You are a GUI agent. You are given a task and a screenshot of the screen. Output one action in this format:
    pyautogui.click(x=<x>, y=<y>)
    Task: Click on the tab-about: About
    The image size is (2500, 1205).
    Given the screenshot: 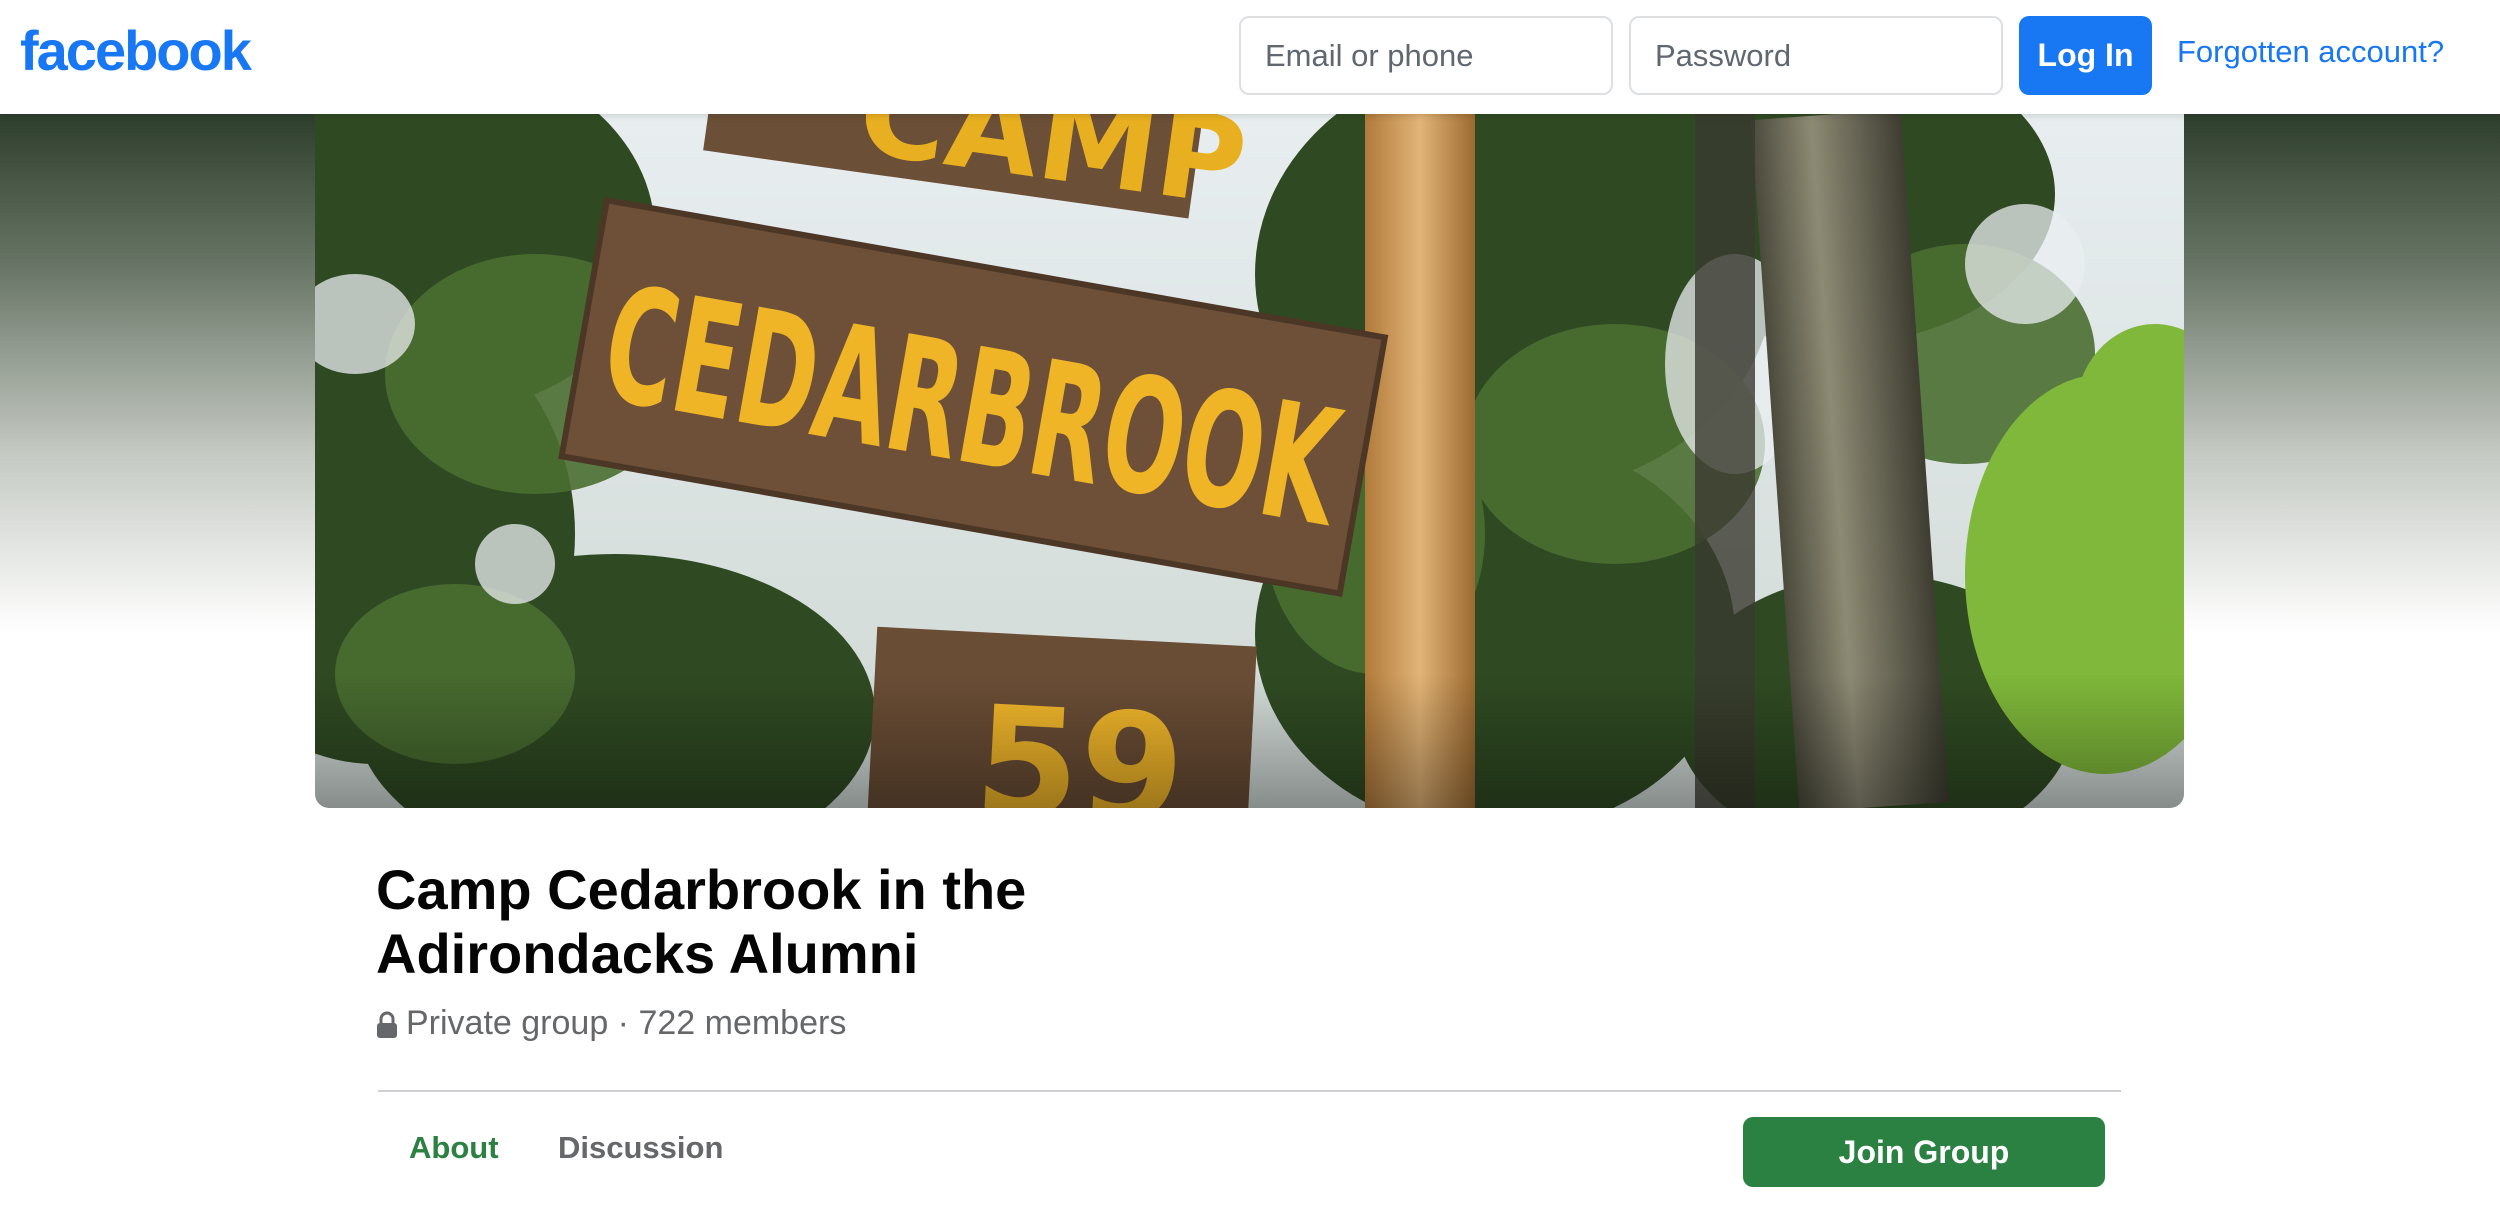 What is the action you would take?
    pyautogui.click(x=454, y=1148)
    